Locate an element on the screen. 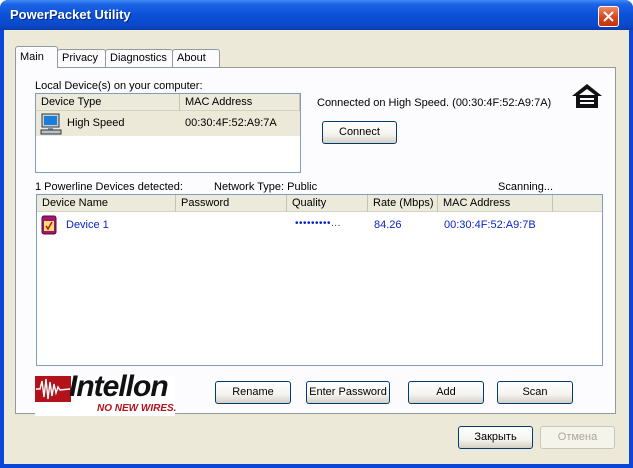 Image resolution: width=633 pixels, height=468 pixels. column-device-name: Device Name is located at coordinates (106, 203).